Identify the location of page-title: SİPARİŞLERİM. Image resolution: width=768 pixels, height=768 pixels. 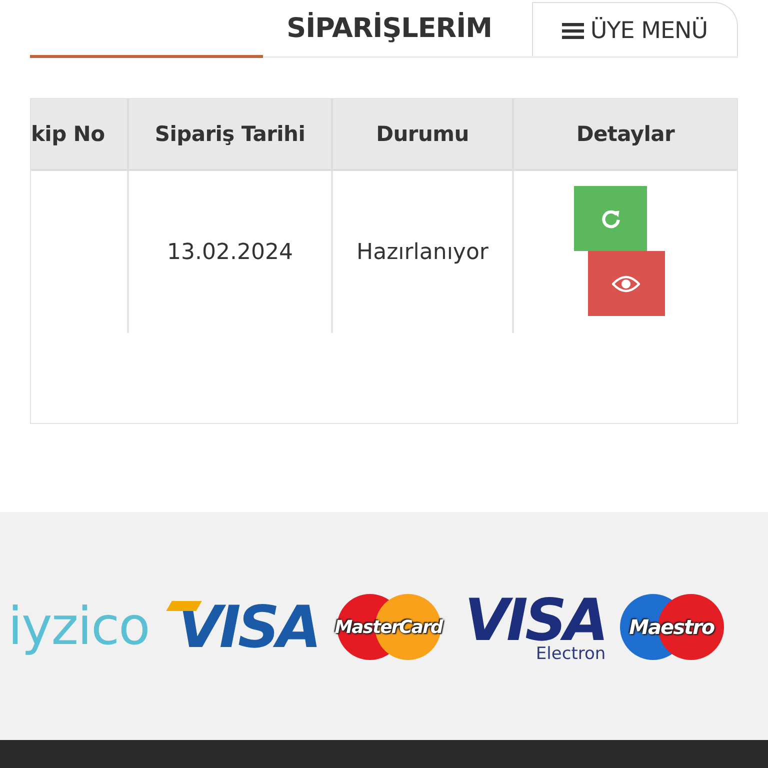
(389, 28).